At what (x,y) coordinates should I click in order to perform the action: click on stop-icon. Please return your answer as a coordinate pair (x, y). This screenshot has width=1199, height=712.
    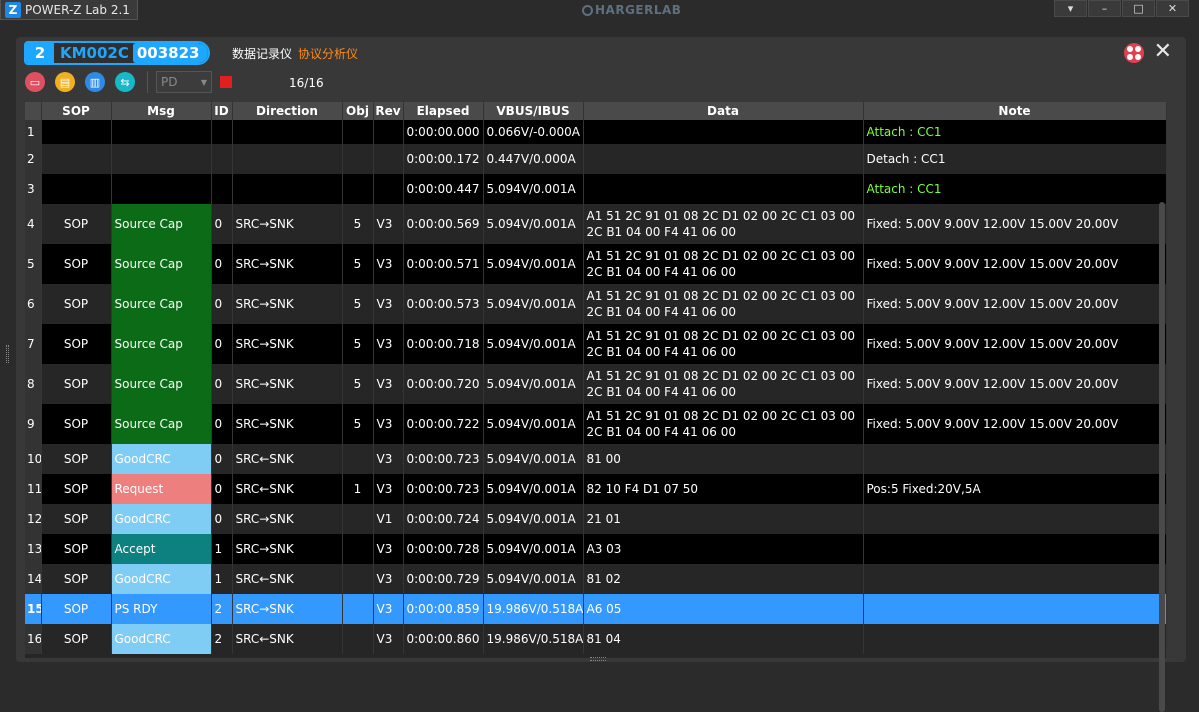
    Looking at the image, I should click on (226, 82).